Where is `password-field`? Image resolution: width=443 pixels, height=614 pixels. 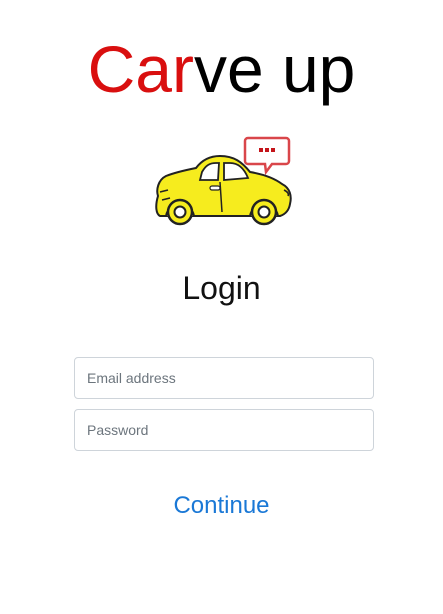 password-field is located at coordinates (224, 430).